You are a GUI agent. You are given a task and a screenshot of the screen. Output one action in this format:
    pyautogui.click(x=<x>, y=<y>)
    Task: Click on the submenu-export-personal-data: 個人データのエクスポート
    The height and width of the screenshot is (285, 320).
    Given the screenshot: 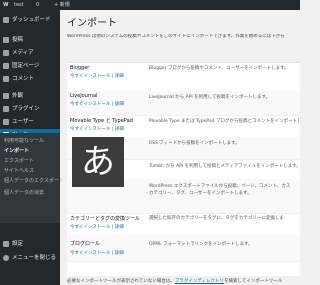 What is the action you would take?
    pyautogui.click(x=34, y=181)
    